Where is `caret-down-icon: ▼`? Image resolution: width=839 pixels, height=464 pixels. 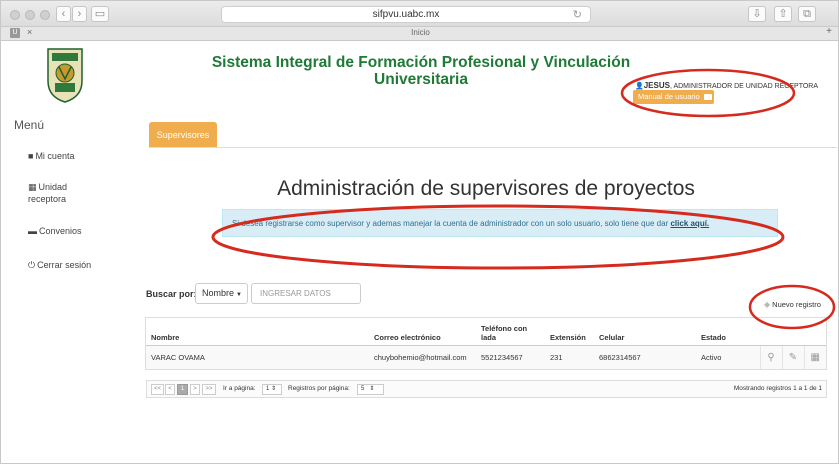
caret-down-icon: ▼ is located at coordinates (239, 295).